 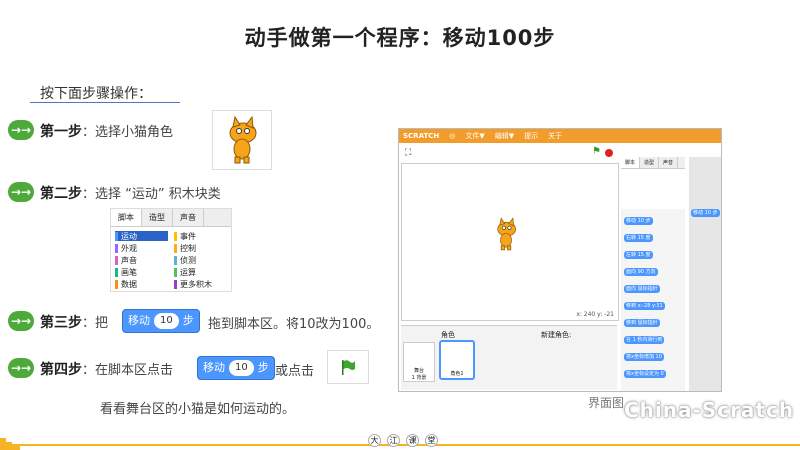 What do you see at coordinates (531, 136) in the screenshot?
I see `menu-tips: 提示` at bounding box center [531, 136].